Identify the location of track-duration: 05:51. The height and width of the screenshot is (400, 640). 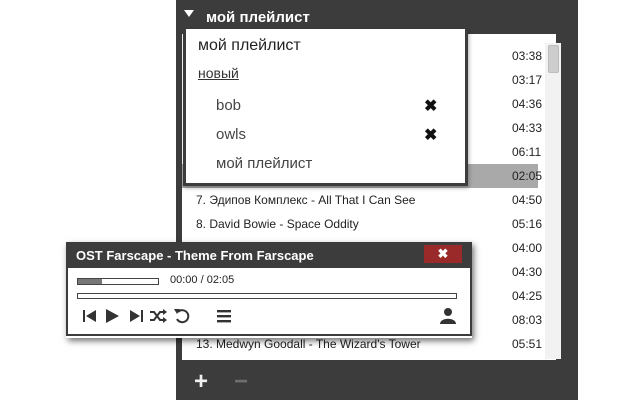
(527, 344).